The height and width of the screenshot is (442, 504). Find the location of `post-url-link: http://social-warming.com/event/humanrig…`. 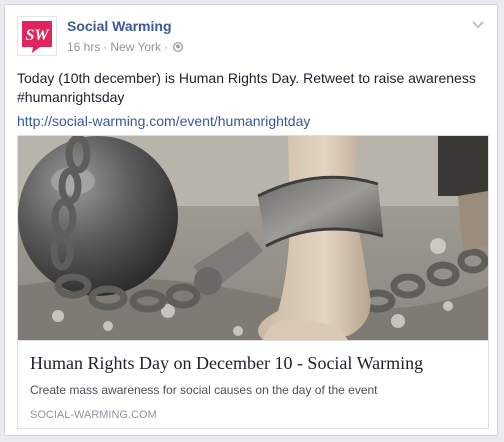

post-url-link: http://social-warming.com/event/humanrig… is located at coordinates (163, 121).